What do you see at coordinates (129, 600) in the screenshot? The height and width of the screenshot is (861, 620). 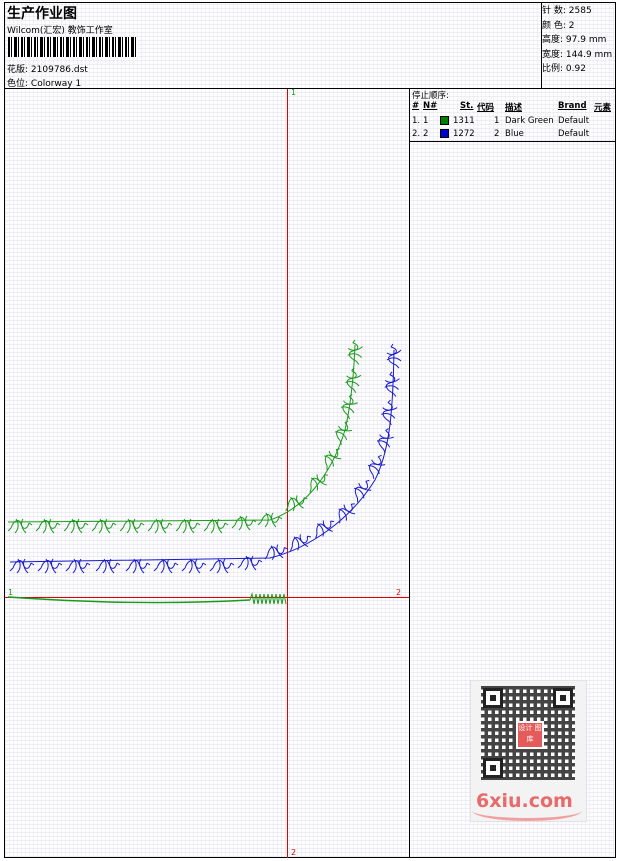 I see `underlay-run` at bounding box center [129, 600].